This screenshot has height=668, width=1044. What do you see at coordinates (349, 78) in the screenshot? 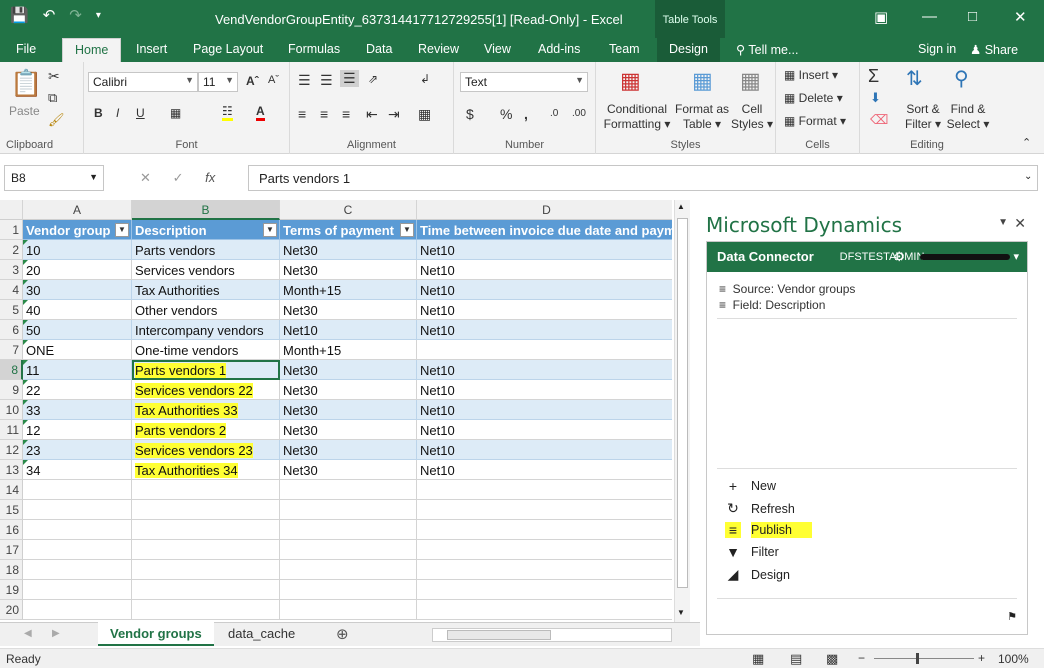
I see `bottom-align-icon: ☰` at bounding box center [349, 78].